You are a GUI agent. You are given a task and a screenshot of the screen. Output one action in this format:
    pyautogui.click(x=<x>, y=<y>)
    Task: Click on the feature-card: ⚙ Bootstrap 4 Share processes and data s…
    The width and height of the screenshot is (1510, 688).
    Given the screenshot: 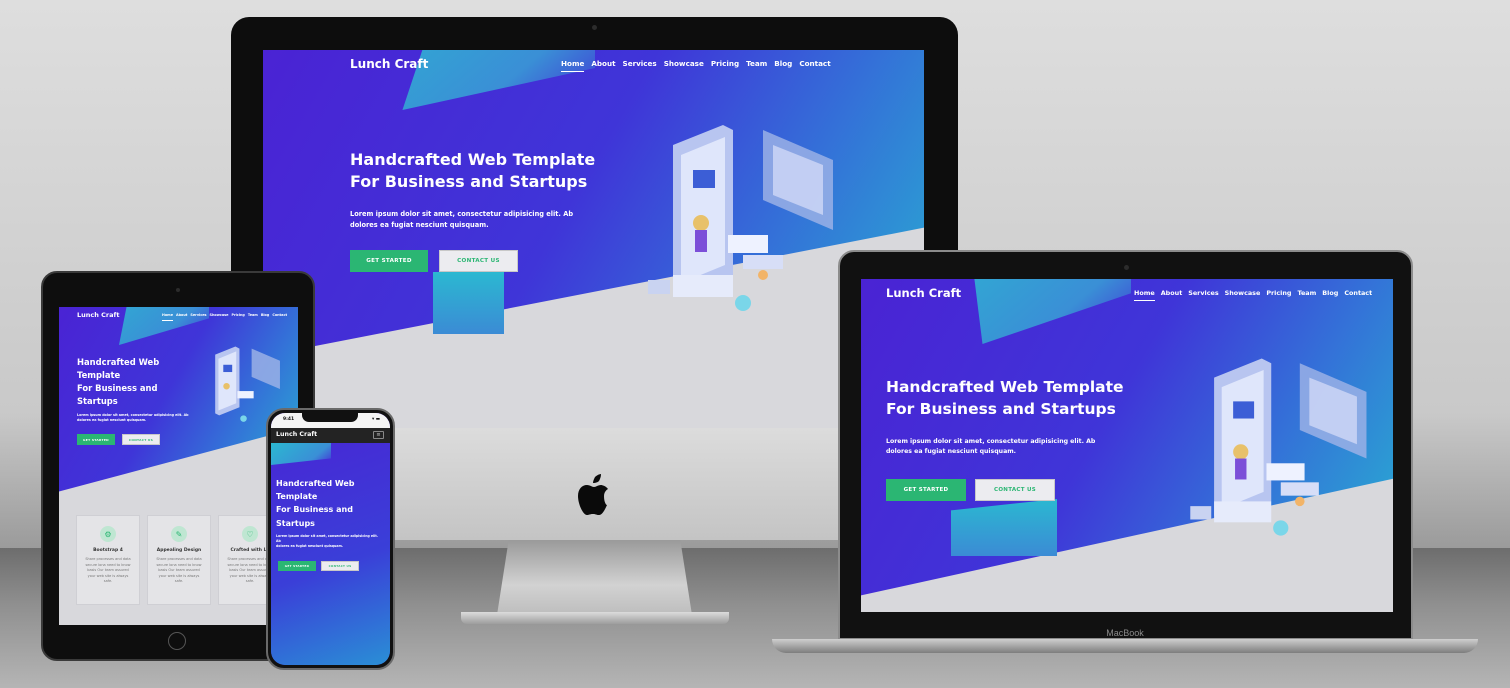 What is the action you would take?
    pyautogui.click(x=108, y=560)
    